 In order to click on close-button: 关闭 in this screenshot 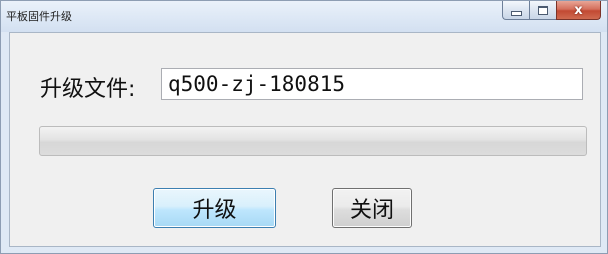, I will do `click(372, 208)`.